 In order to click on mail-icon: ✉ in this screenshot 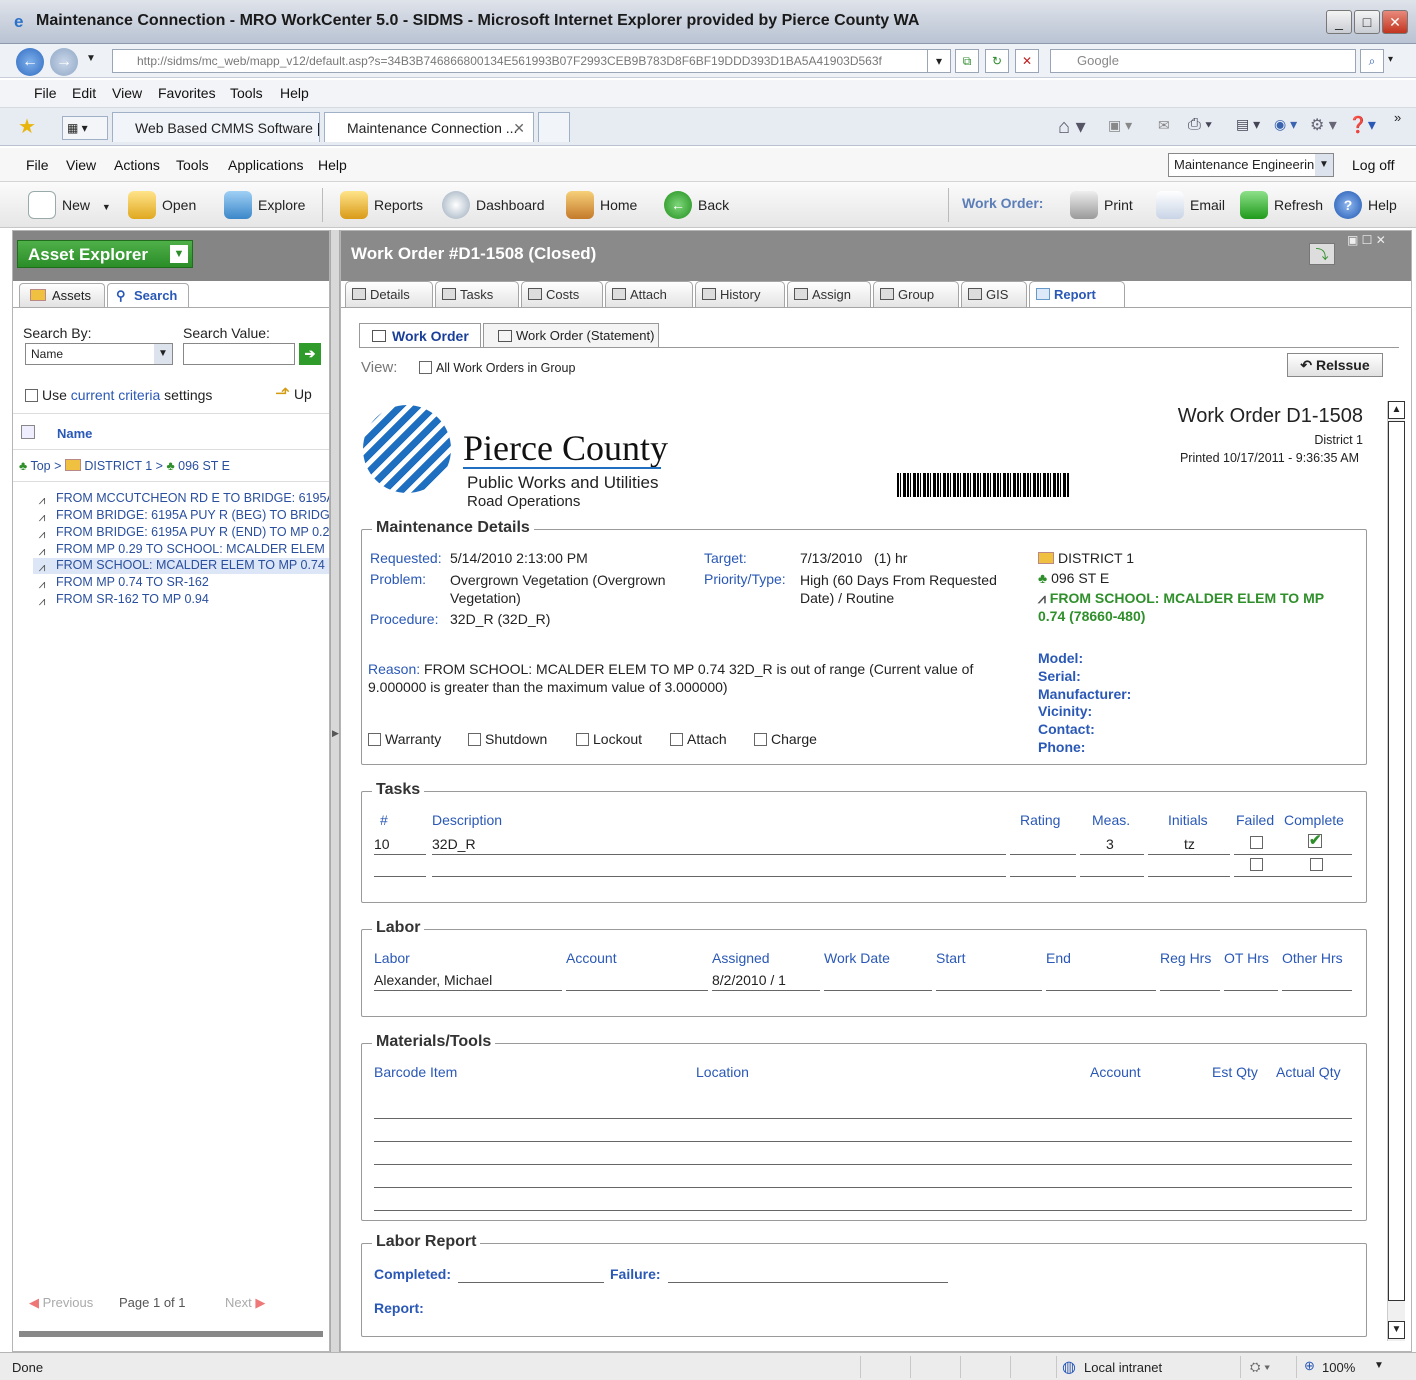, I will do `click(1164, 125)`.